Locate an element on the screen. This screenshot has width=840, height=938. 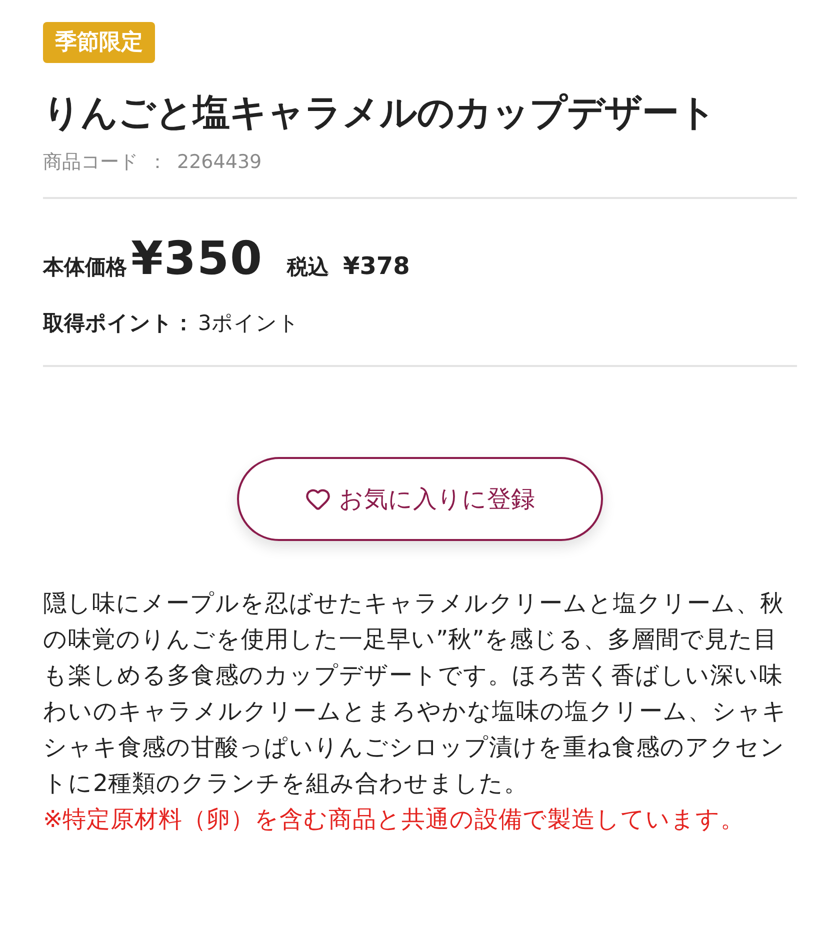
heart-icon is located at coordinates (318, 499).